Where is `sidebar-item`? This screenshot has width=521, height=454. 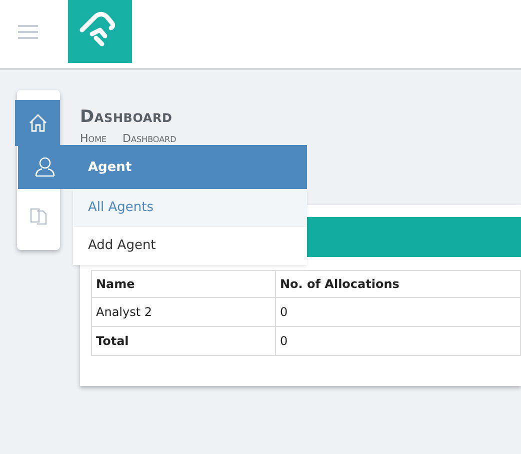
sidebar-item is located at coordinates (37, 123).